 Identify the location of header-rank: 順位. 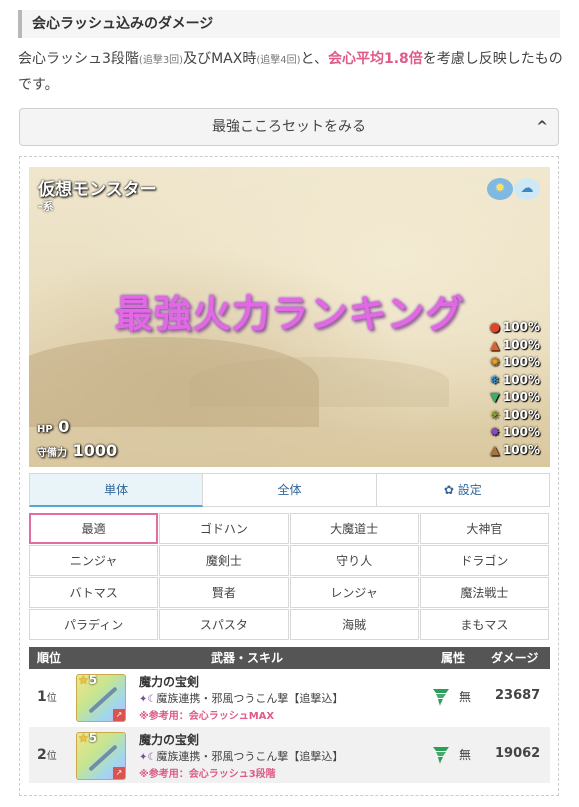
(49, 658).